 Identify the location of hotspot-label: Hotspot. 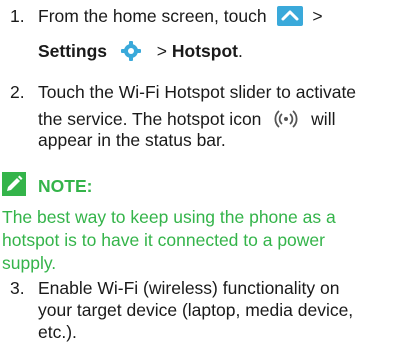
(204, 51).